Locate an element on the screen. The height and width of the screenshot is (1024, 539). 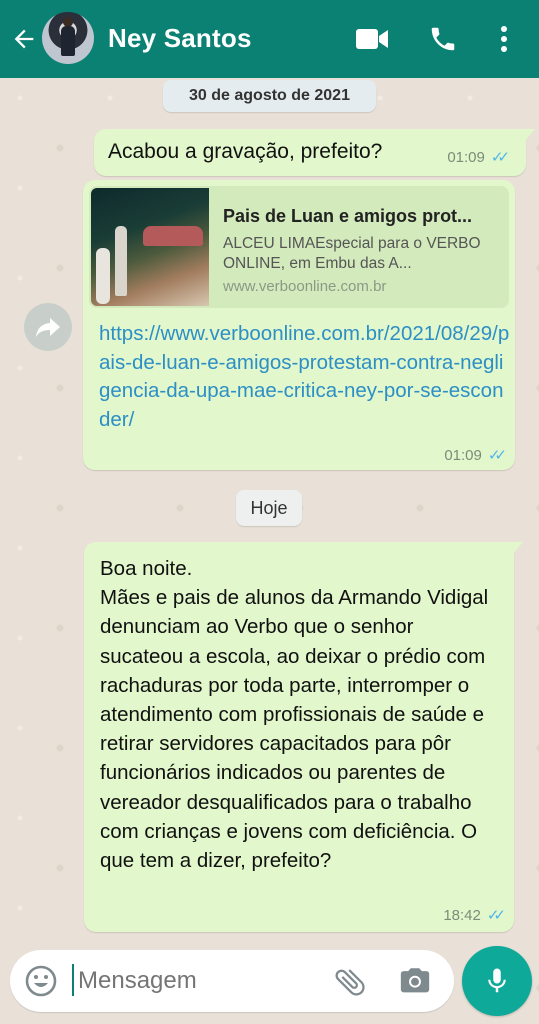
message-input is located at coordinates (197, 981).